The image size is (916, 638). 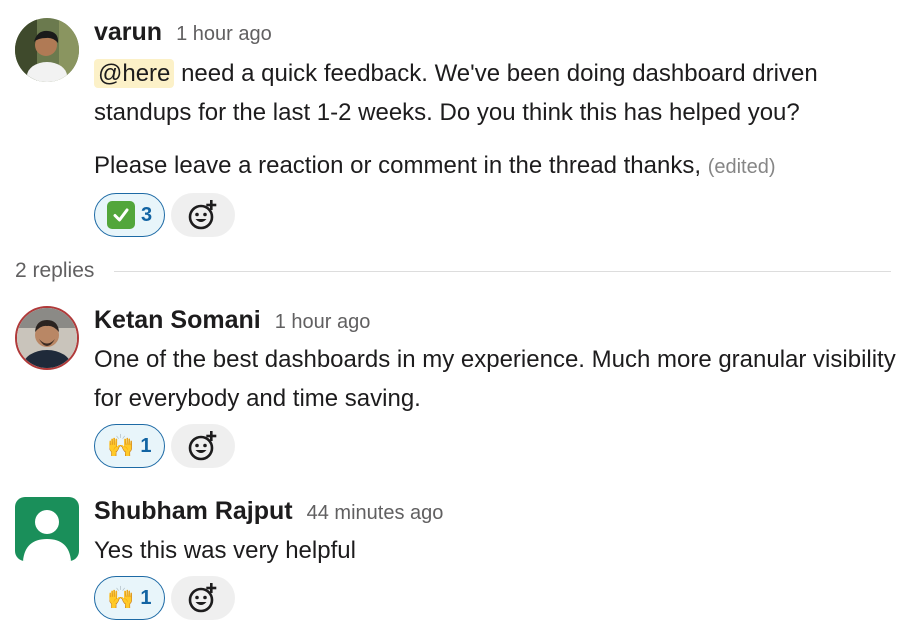 What do you see at coordinates (47, 50) in the screenshot?
I see `avatar-varun` at bounding box center [47, 50].